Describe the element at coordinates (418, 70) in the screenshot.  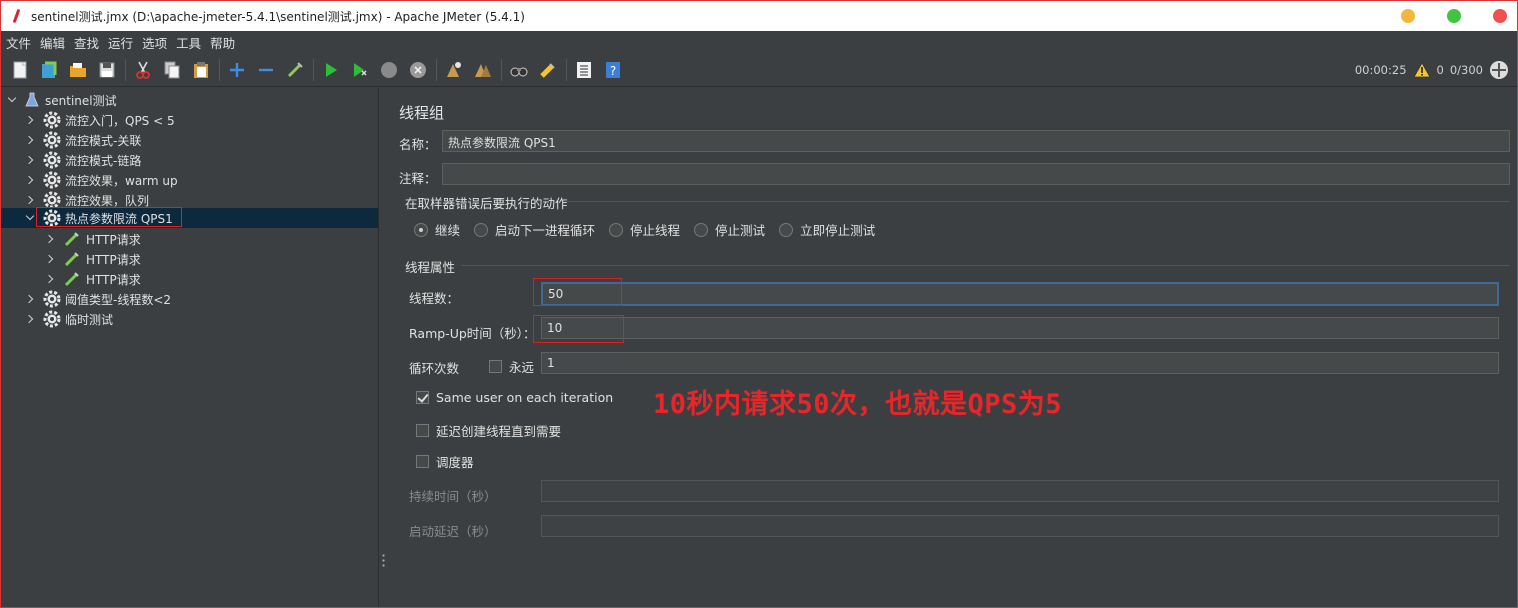
I see `shutdown-icon` at that location.